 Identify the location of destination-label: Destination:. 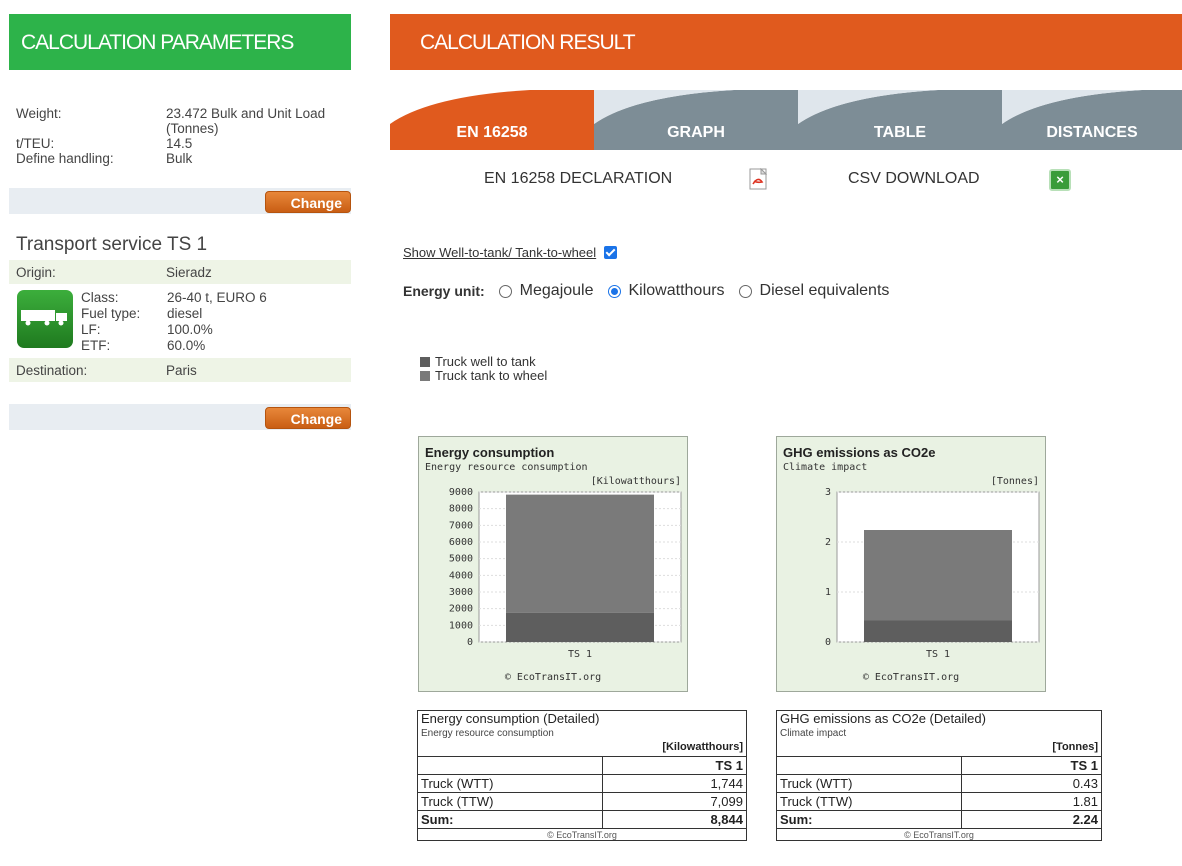
(52, 370).